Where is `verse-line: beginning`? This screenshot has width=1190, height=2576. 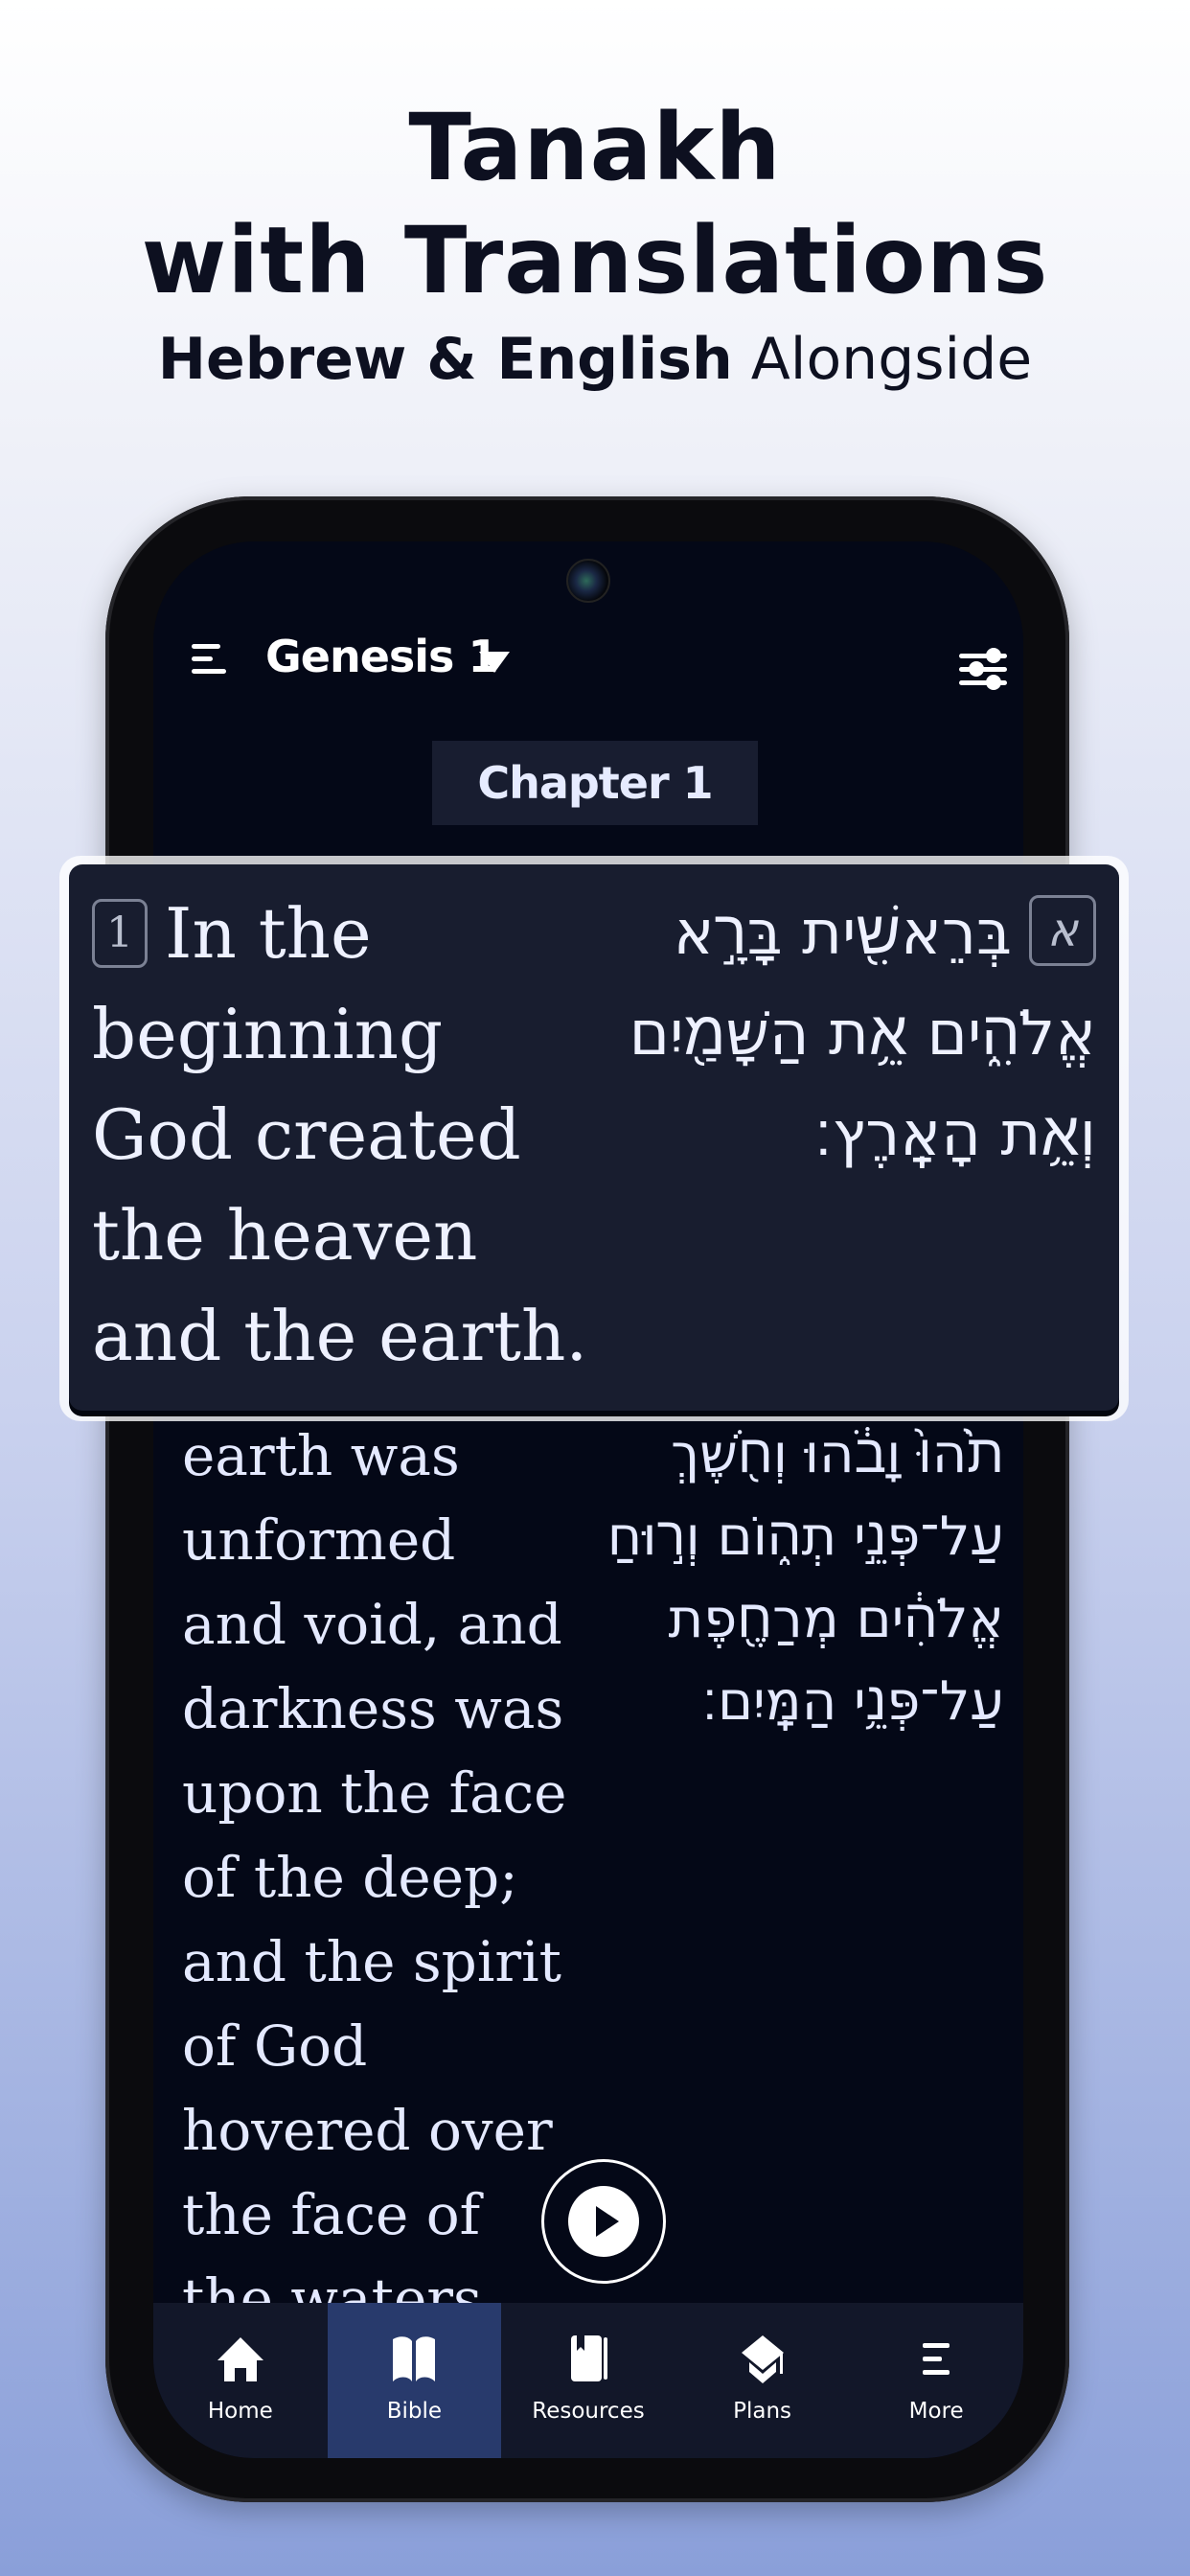
verse-line: beginning is located at coordinates (268, 1034).